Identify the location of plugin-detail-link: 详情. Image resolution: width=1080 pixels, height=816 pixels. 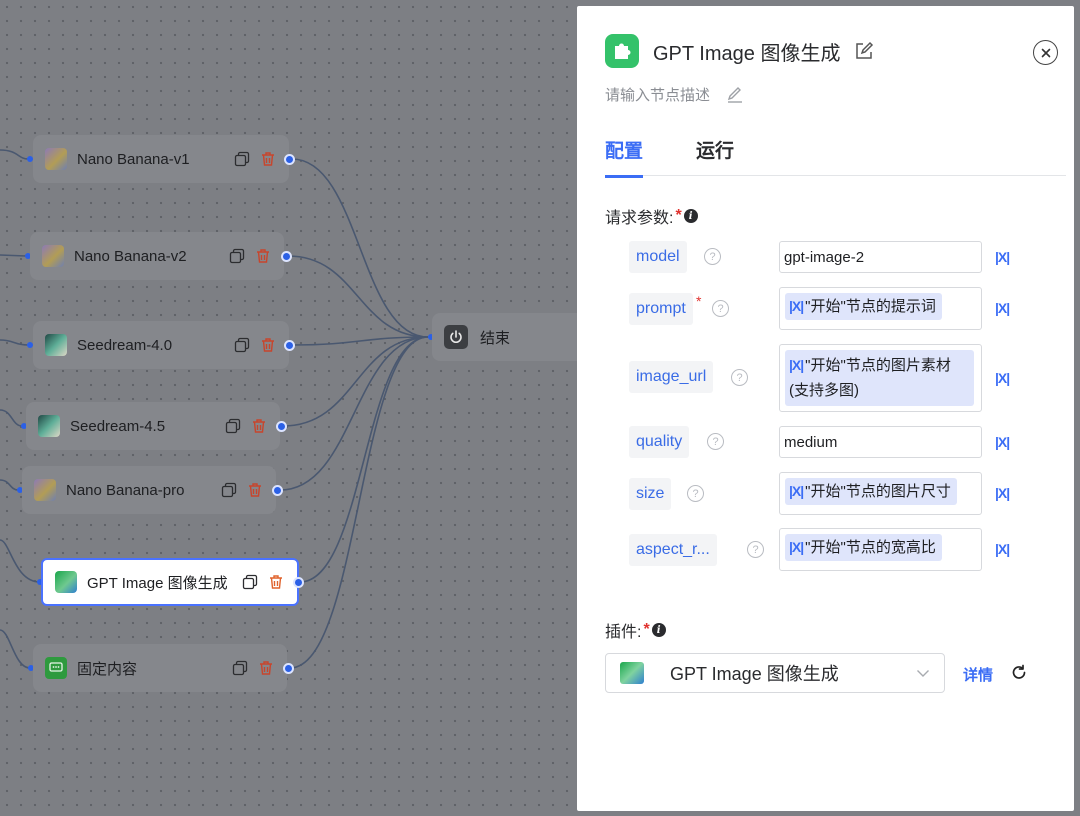
(978, 674).